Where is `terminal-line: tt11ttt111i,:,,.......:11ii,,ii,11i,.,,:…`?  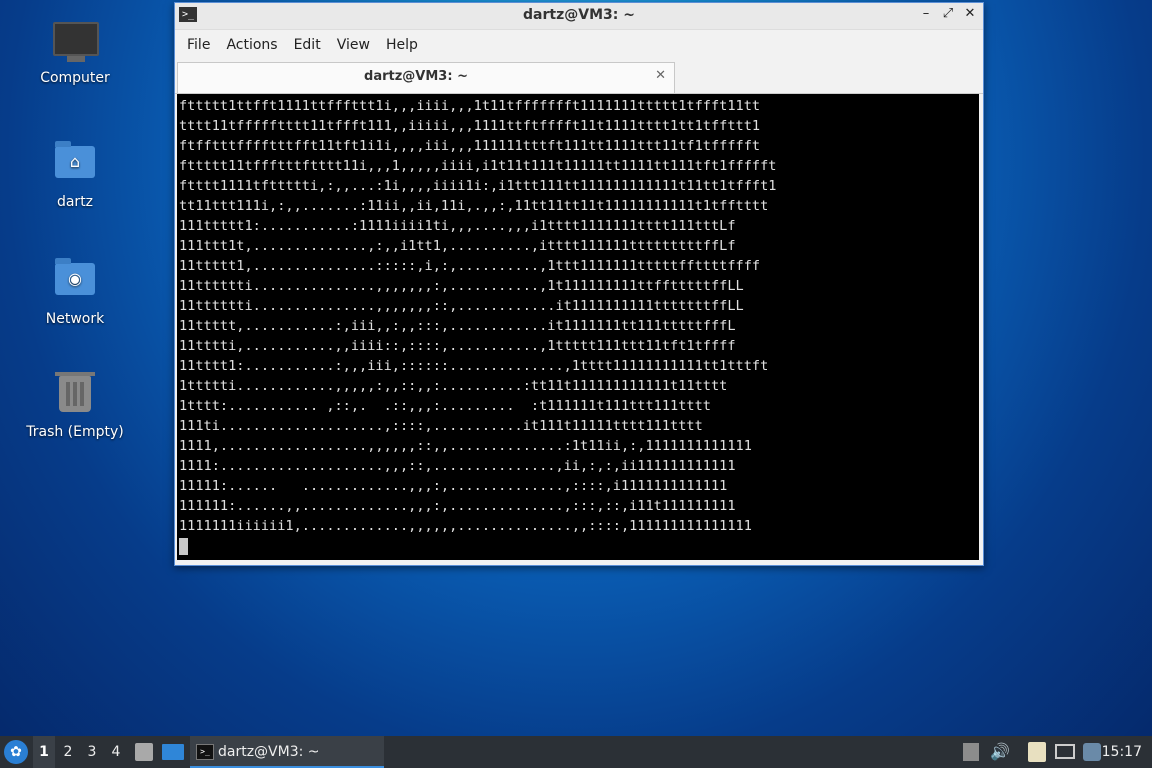 terminal-line: tt11ttt111i,:,,.......:11ii,,ii,11i,.,,:… is located at coordinates (474, 206).